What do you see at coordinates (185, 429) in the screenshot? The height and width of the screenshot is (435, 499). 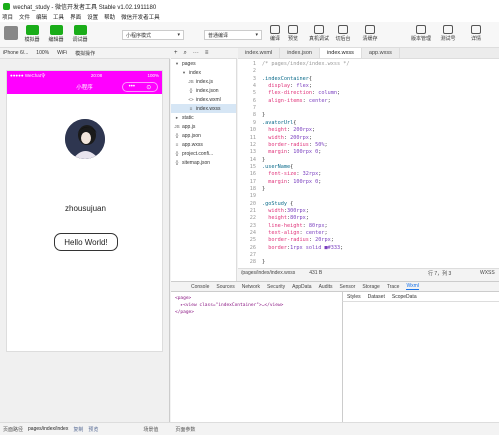 I see `page-params-label: 页面参数` at bounding box center [185, 429].